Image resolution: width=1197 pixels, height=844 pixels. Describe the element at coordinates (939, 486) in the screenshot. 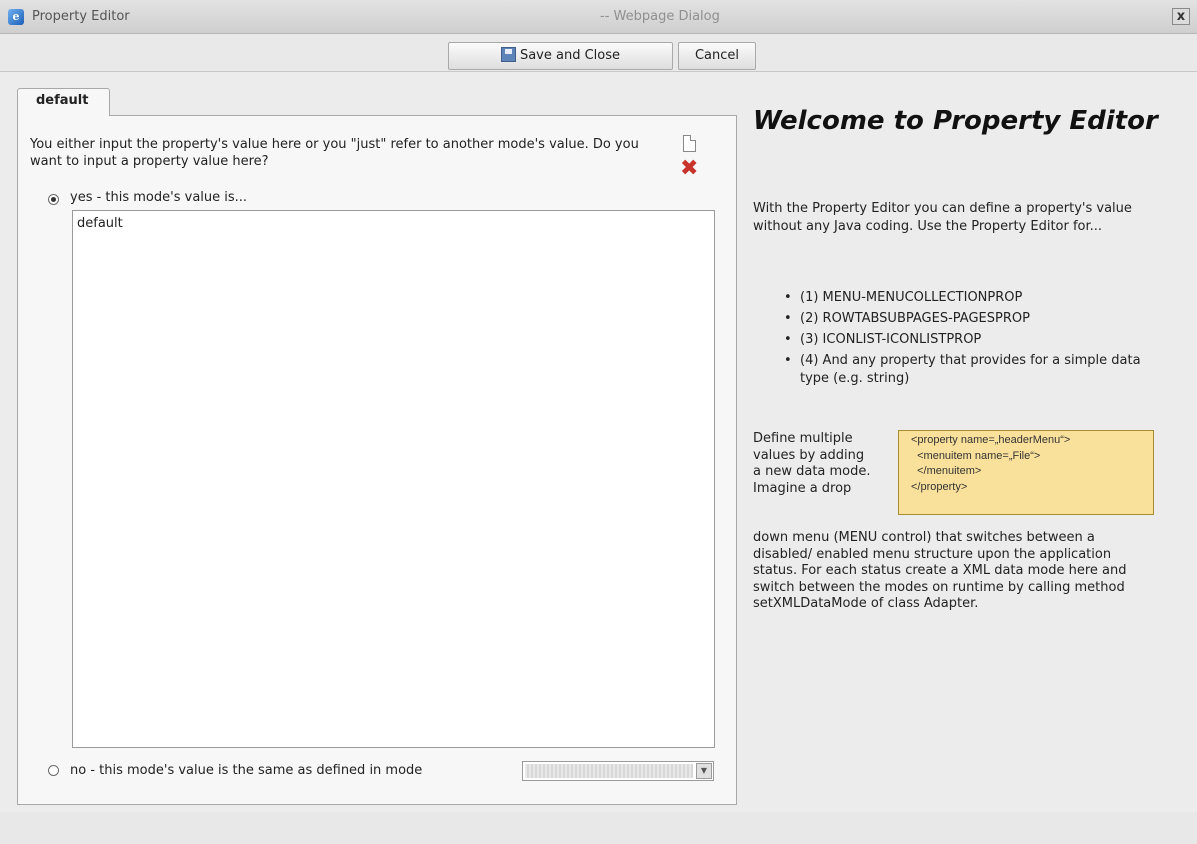

I see `xml-example-line: </property>` at that location.